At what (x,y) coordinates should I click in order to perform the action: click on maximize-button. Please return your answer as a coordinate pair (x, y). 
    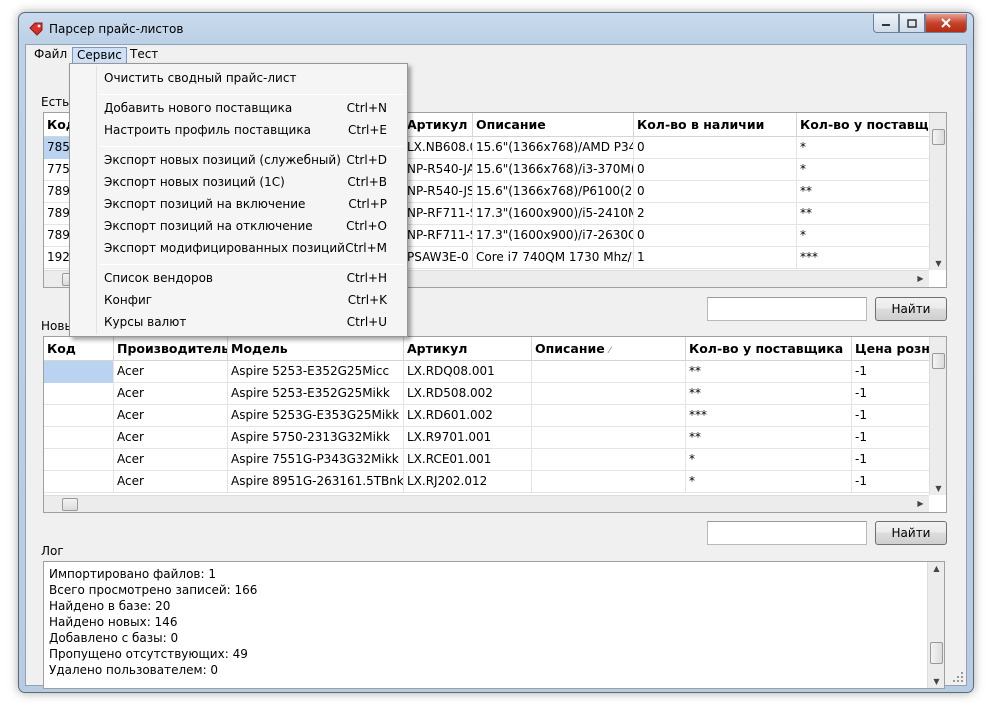
    Looking at the image, I should click on (912, 23).